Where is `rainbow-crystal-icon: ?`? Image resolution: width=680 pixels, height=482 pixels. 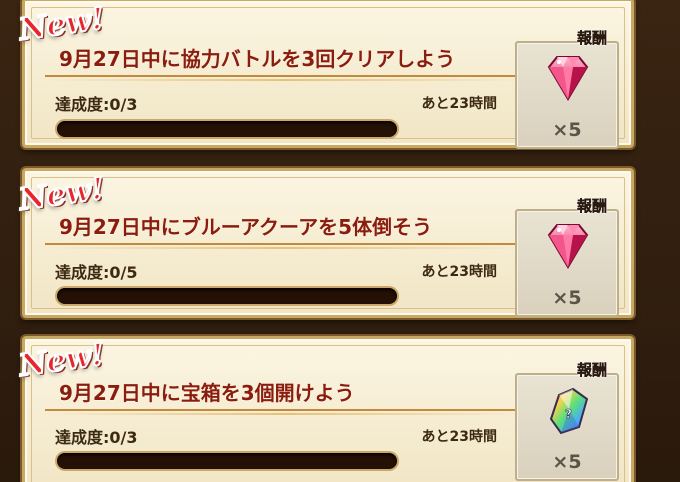
rainbow-crystal-icon: ? is located at coordinates (568, 410).